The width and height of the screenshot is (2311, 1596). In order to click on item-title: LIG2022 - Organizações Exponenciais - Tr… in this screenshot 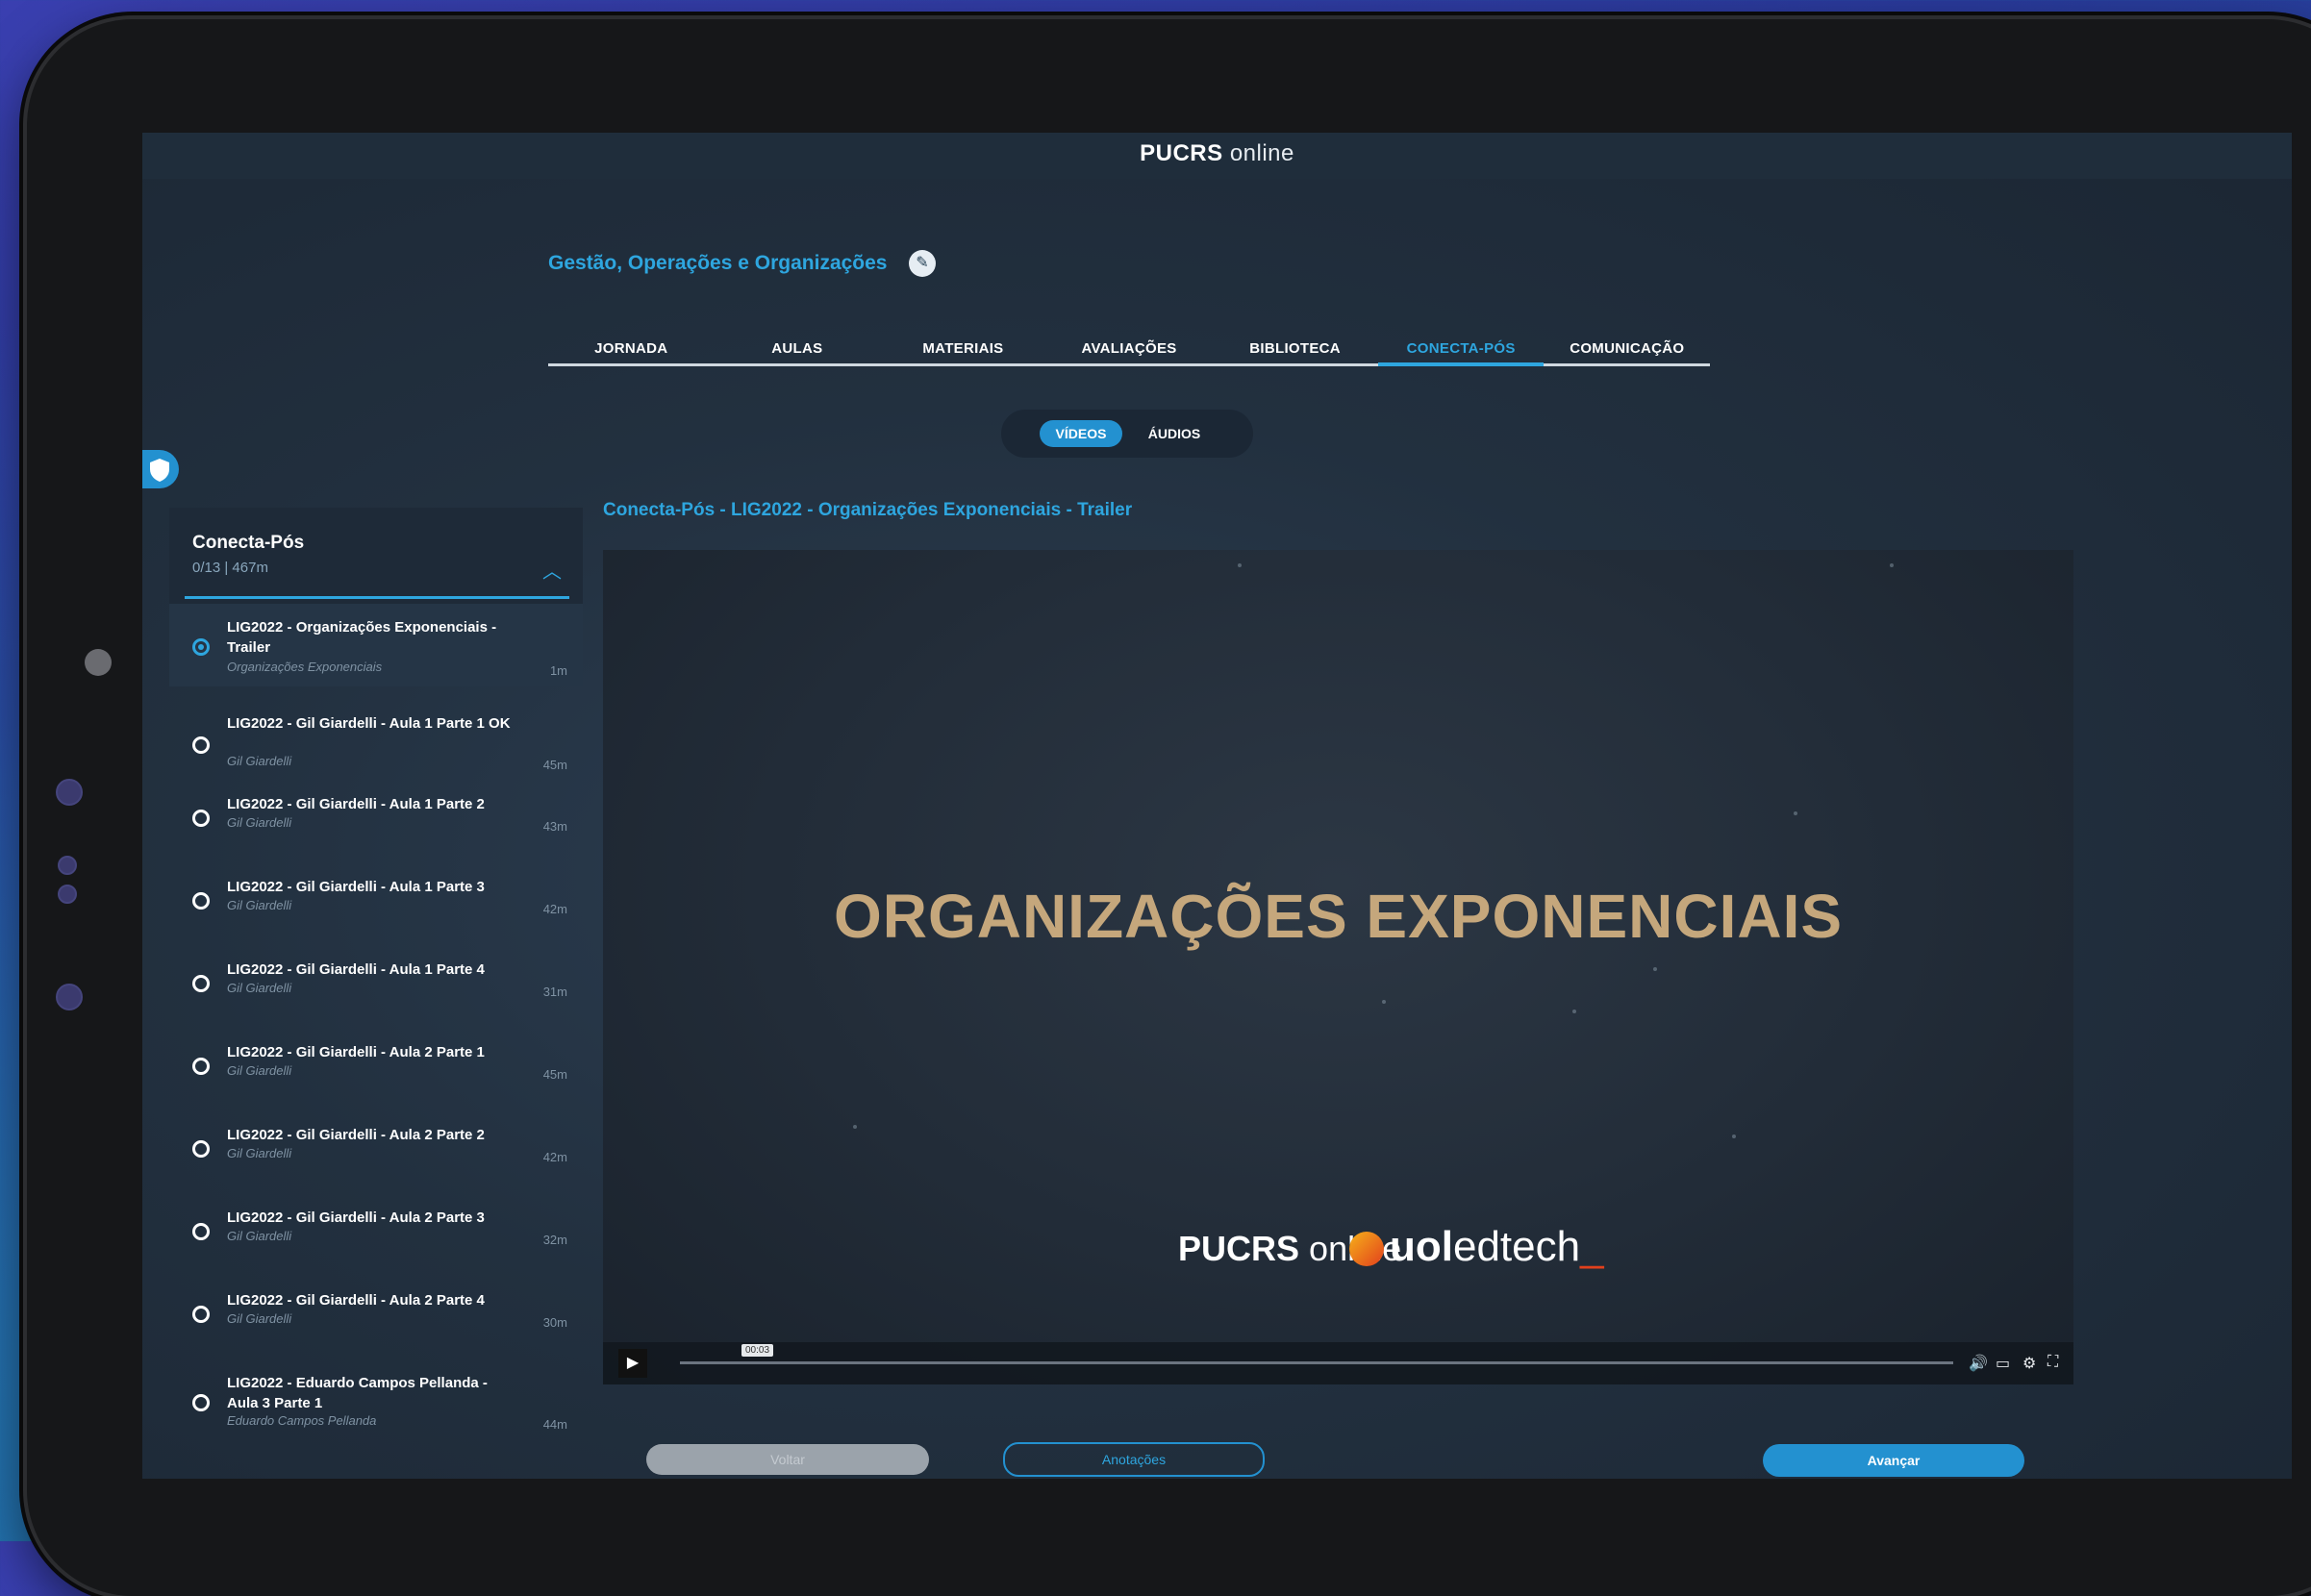, I will do `click(362, 637)`.